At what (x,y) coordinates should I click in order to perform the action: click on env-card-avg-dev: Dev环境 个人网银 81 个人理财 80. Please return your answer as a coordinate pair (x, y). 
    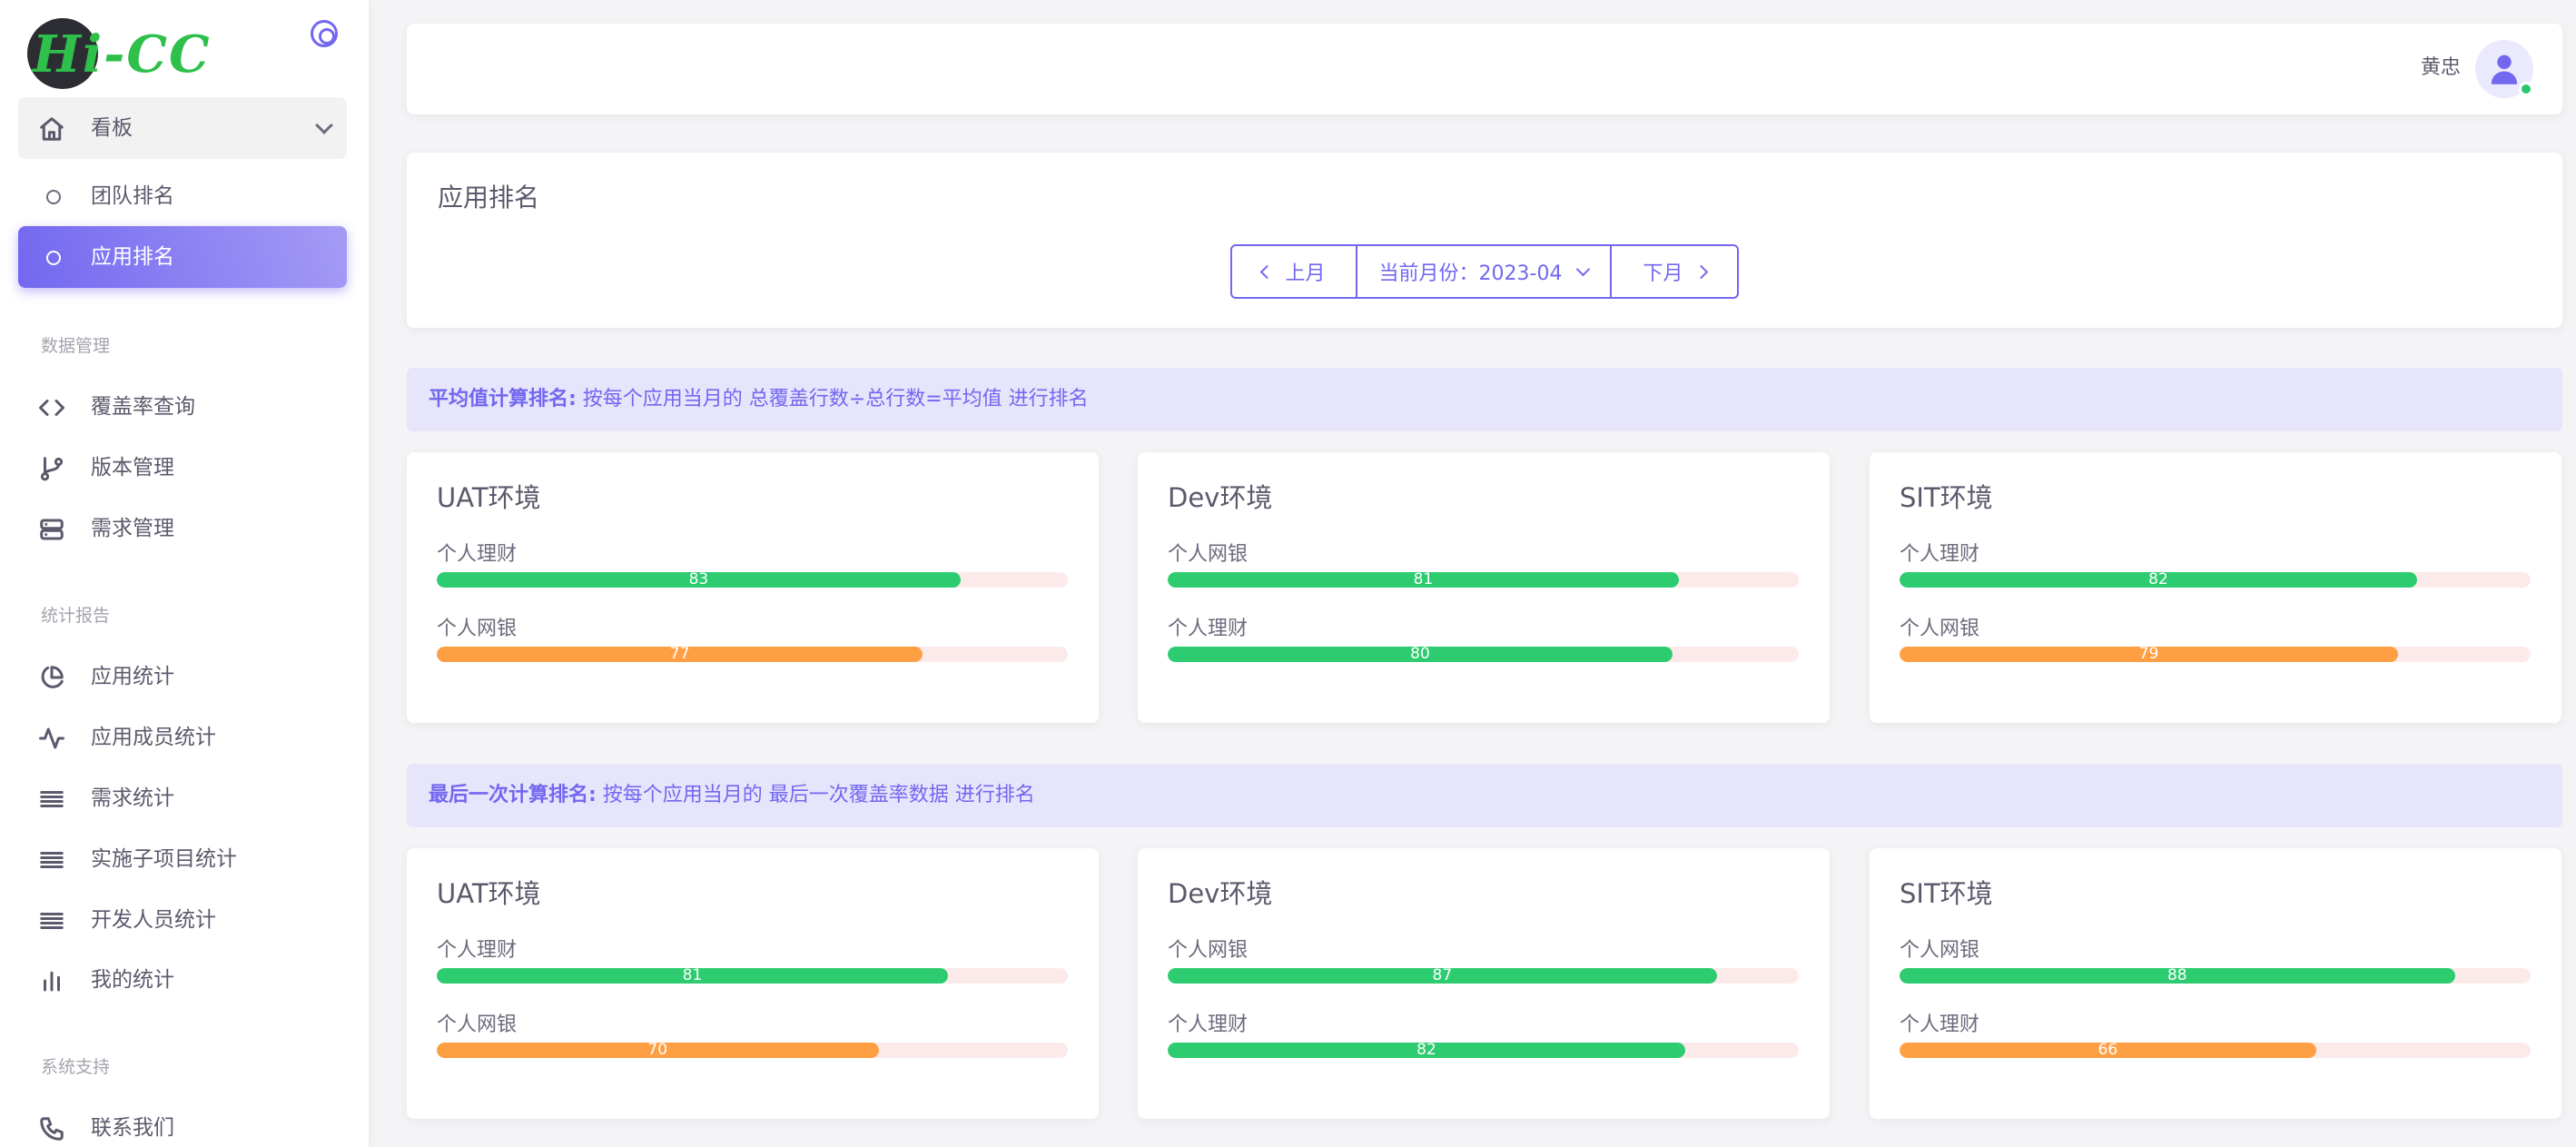
    Looking at the image, I should click on (1484, 587).